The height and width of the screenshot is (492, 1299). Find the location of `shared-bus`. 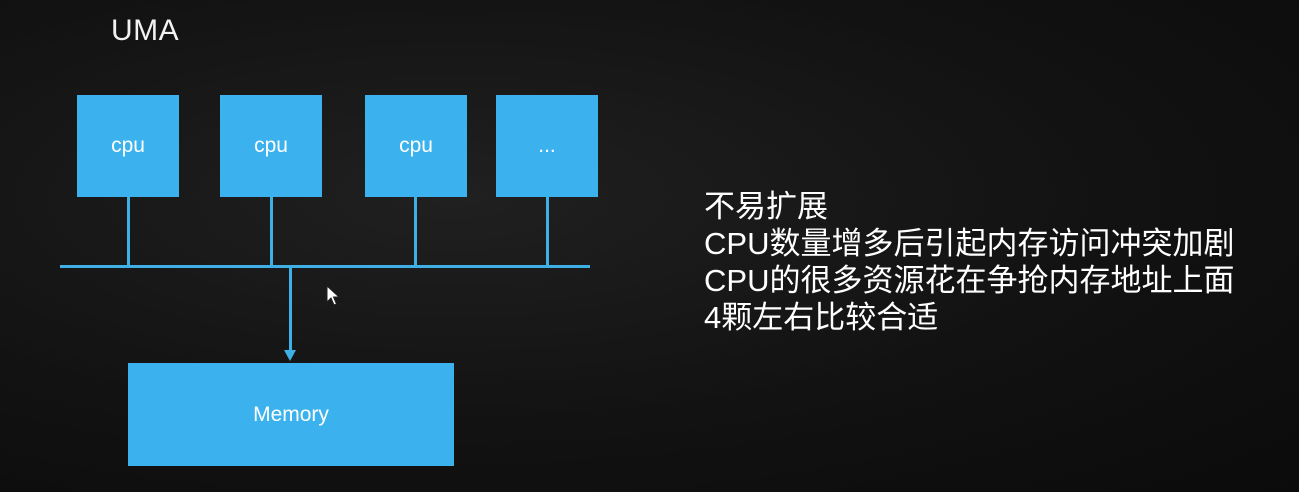

shared-bus is located at coordinates (325, 266).